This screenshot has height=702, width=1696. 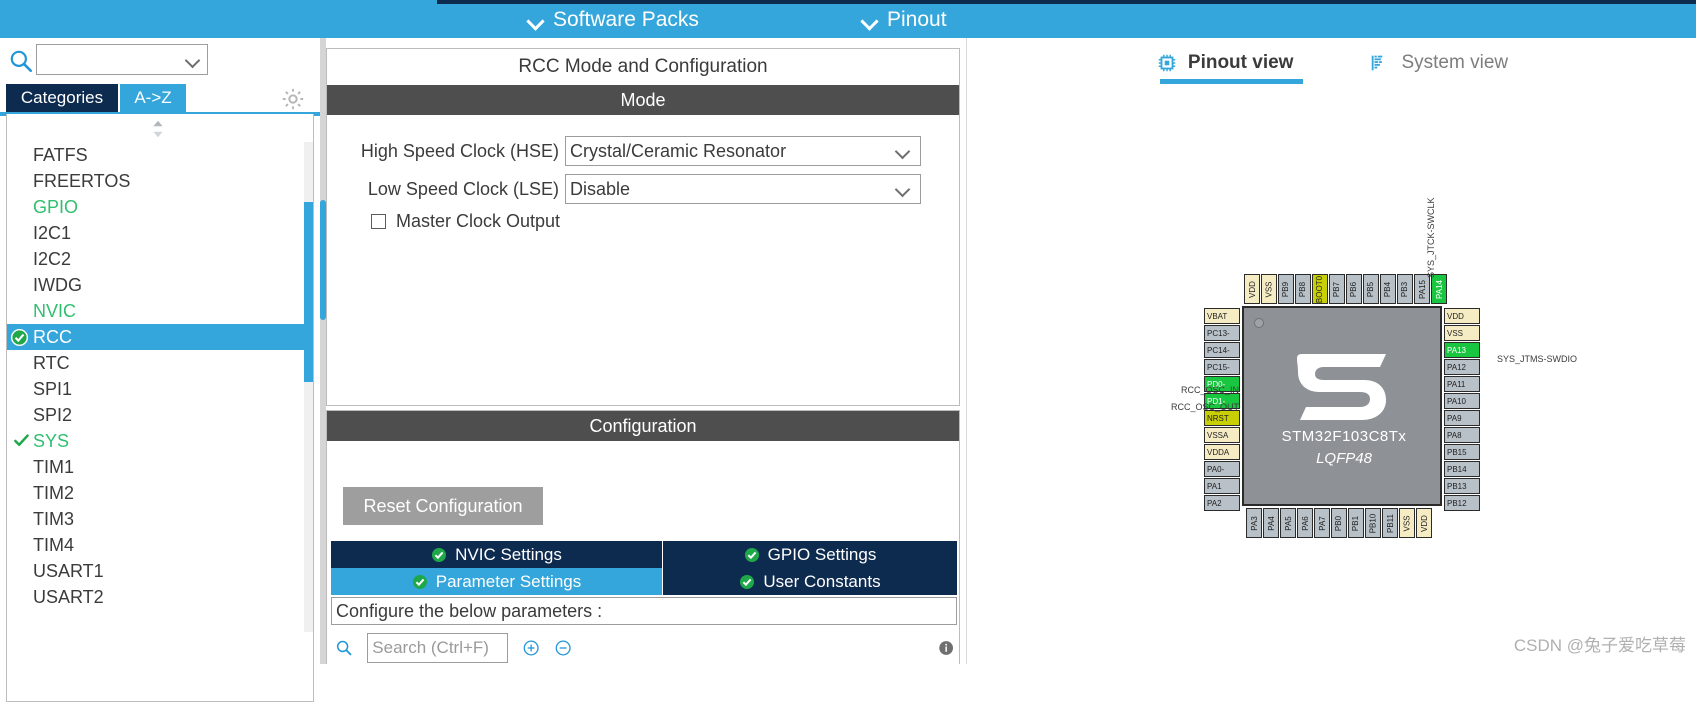 What do you see at coordinates (160, 493) in the screenshot?
I see `sidebar-item-tim2: TIM2` at bounding box center [160, 493].